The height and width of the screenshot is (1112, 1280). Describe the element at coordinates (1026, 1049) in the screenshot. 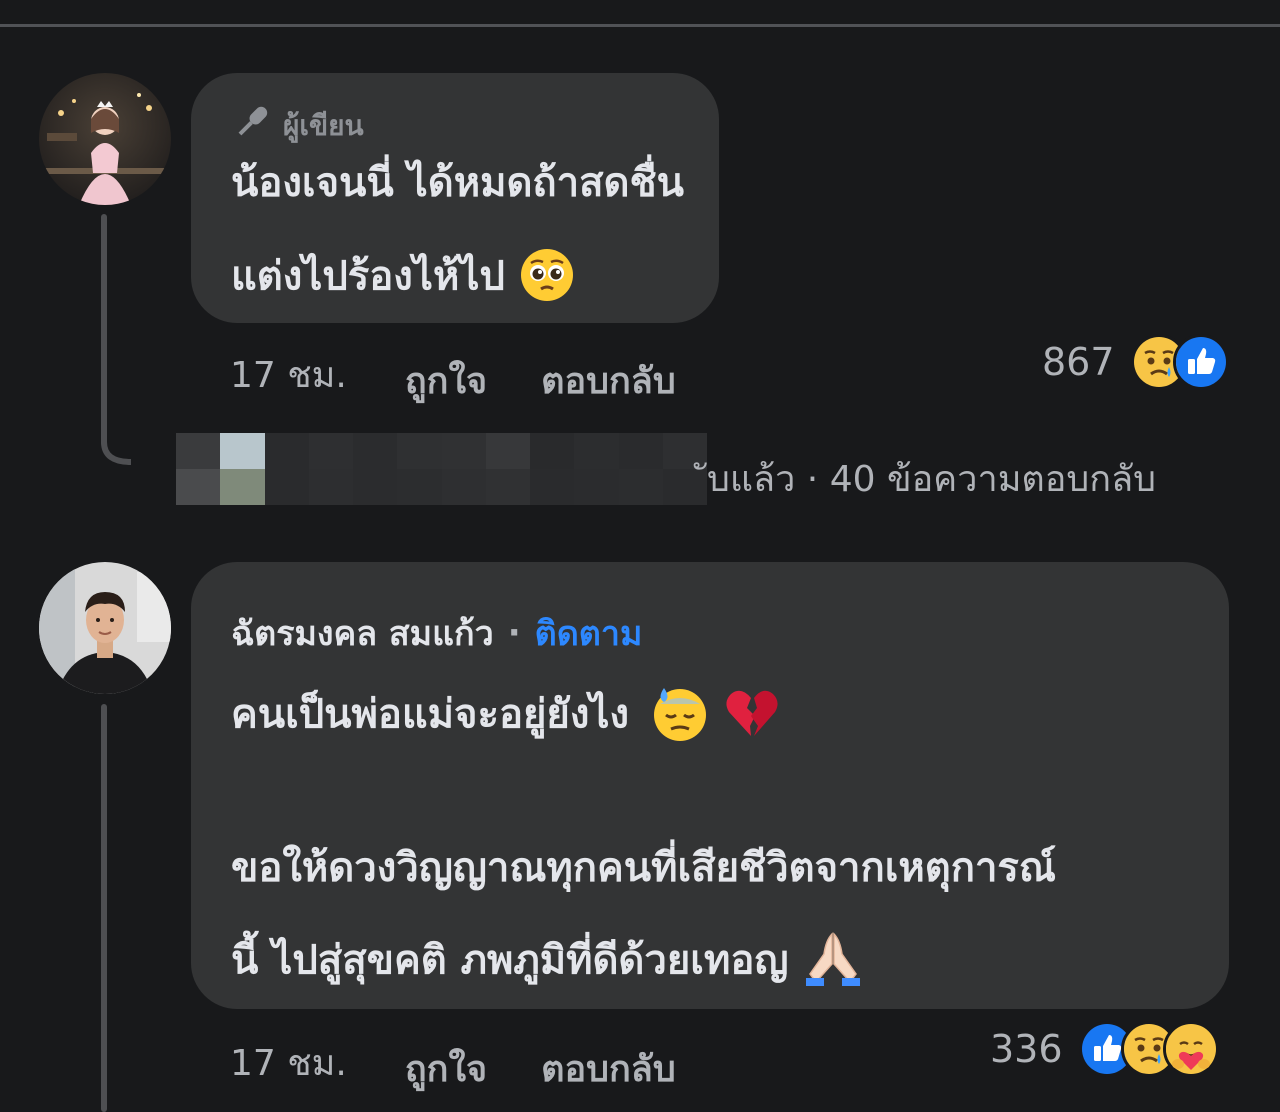

I see `reaction-count: 336` at that location.